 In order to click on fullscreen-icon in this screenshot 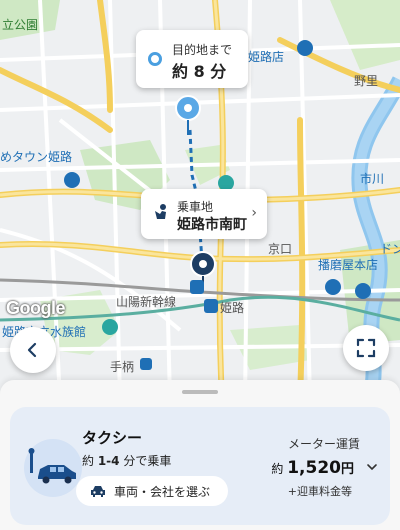, I will do `click(366, 348)`.